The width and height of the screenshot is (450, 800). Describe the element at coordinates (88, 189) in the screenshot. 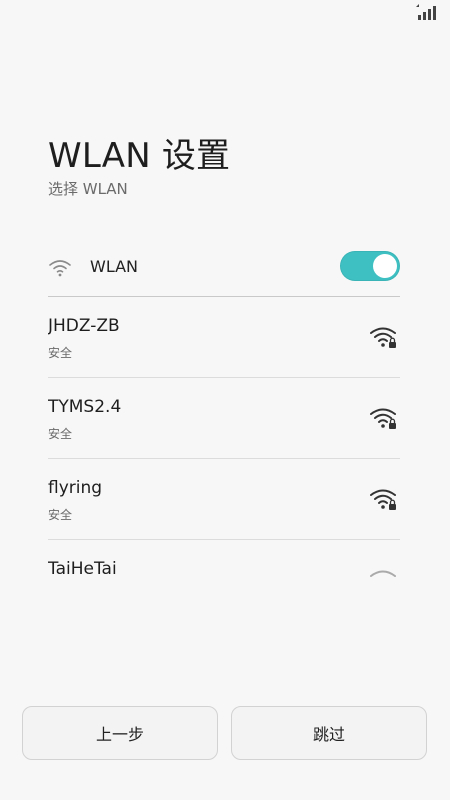

I see `page-subtitle: 选择 WLAN` at that location.